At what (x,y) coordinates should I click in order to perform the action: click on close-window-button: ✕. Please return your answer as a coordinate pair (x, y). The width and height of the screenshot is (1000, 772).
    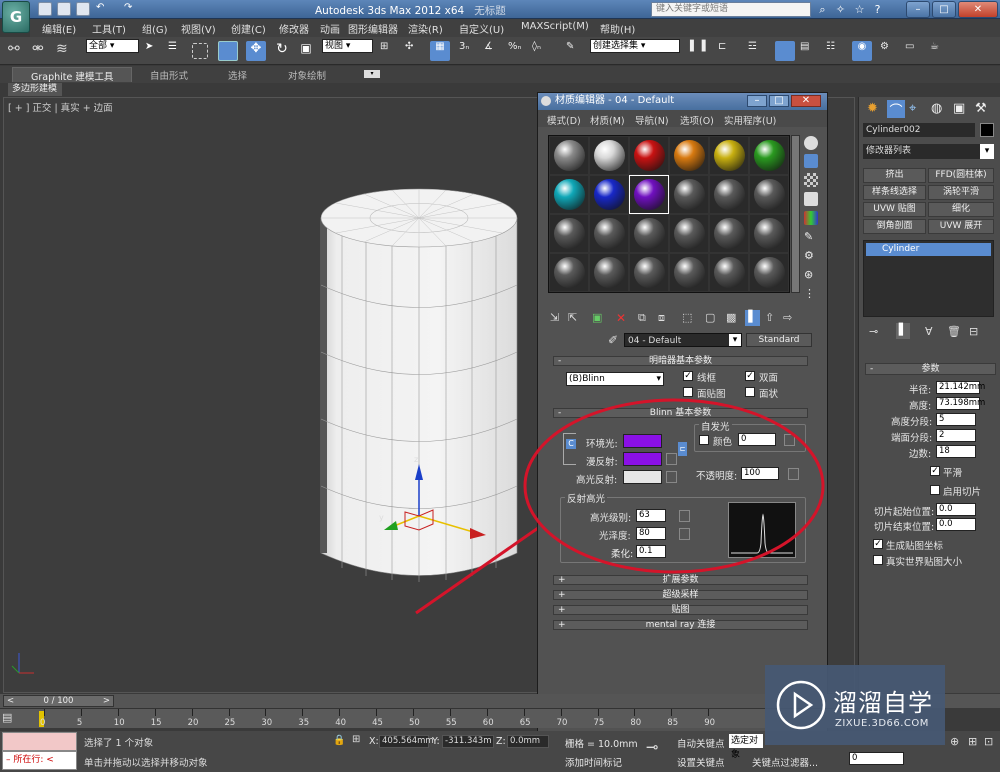
    Looking at the image, I should click on (978, 9).